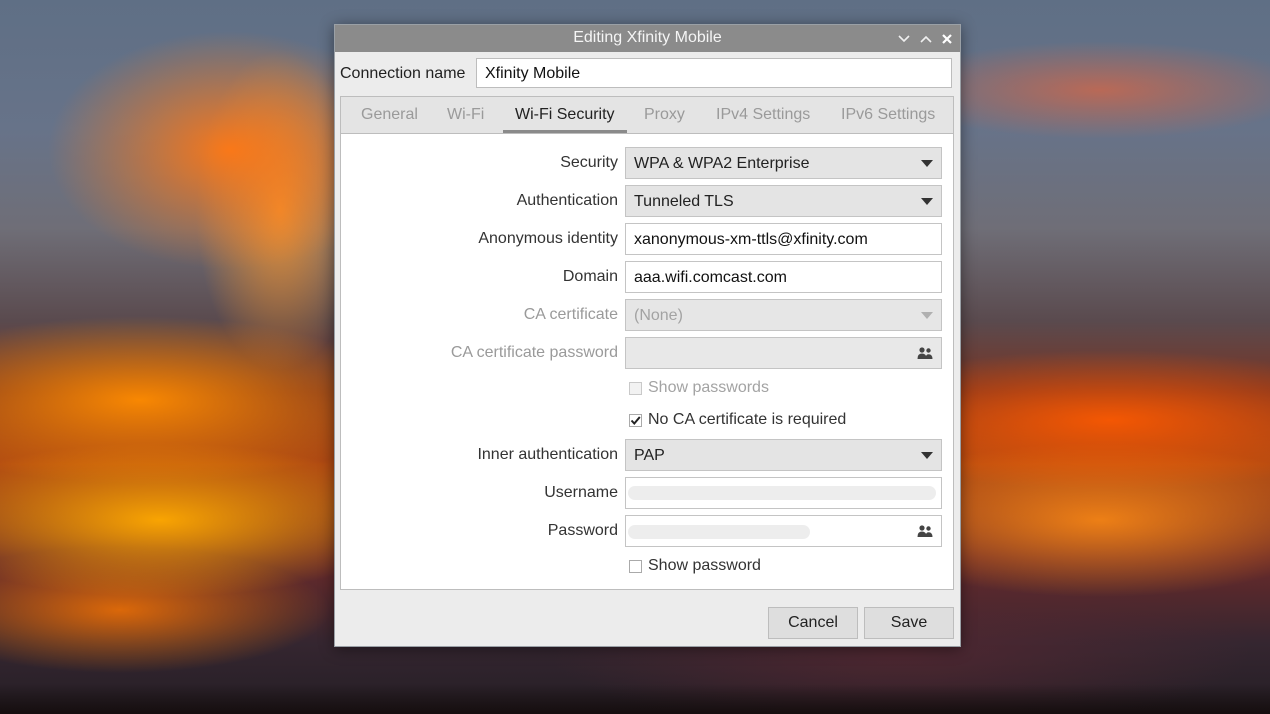 This screenshot has width=1270, height=714. What do you see at coordinates (783, 315) in the screenshot?
I see `ca-certificate-combo: (None)` at bounding box center [783, 315].